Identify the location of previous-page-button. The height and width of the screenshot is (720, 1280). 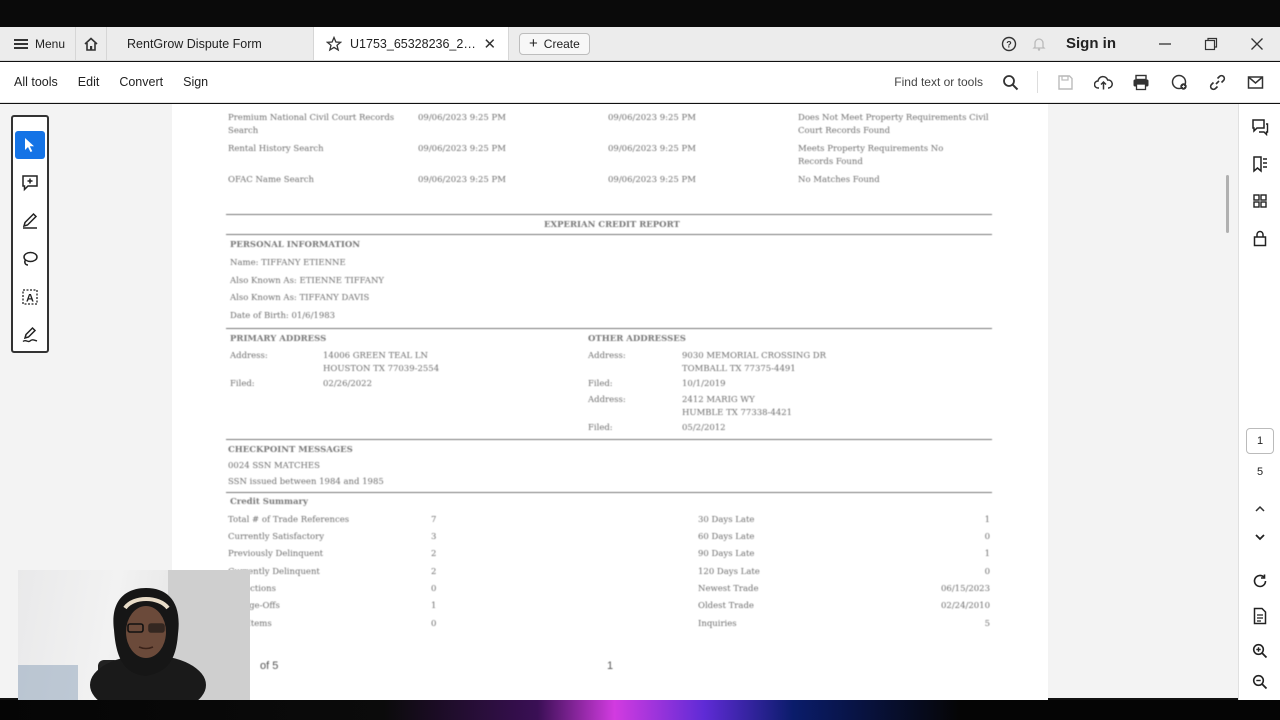
(1260, 509).